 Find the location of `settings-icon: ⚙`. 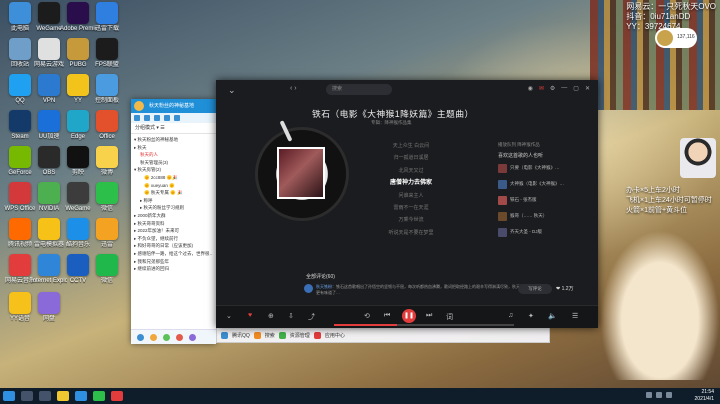

settings-icon: ⚙ is located at coordinates (552, 88).